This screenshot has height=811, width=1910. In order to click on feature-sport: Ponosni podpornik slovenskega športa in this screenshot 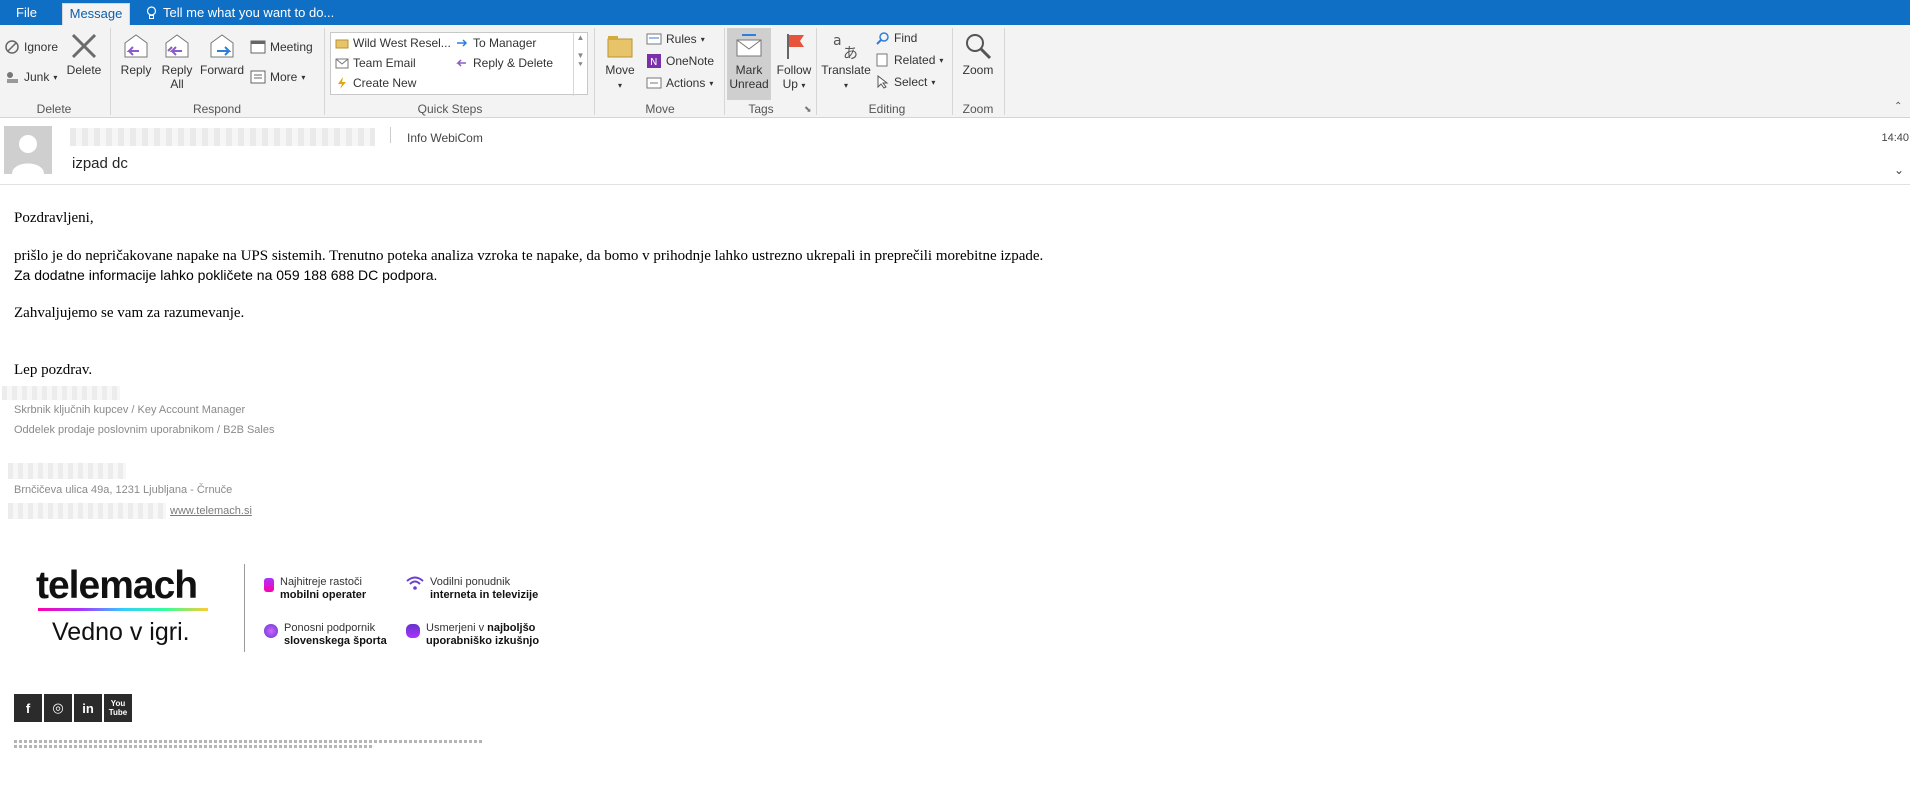, I will do `click(325, 635)`.